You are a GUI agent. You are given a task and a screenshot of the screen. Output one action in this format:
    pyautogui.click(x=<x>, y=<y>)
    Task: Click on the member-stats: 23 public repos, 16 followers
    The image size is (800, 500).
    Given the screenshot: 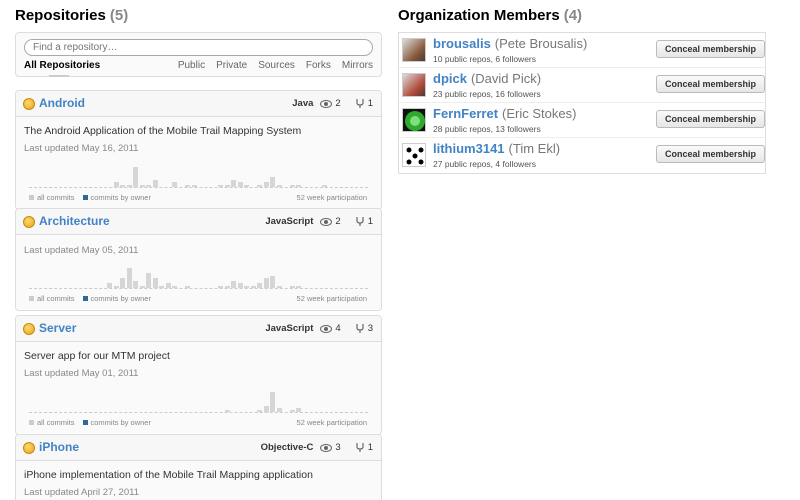 What is the action you would take?
    pyautogui.click(x=487, y=94)
    